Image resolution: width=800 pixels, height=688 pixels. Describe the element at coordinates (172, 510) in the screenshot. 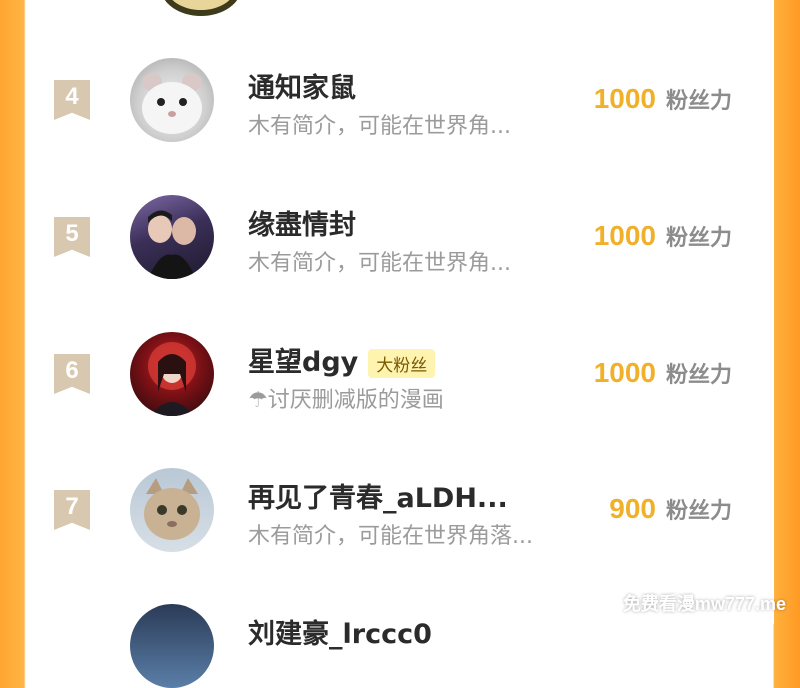

I see `cat-avatar` at that location.